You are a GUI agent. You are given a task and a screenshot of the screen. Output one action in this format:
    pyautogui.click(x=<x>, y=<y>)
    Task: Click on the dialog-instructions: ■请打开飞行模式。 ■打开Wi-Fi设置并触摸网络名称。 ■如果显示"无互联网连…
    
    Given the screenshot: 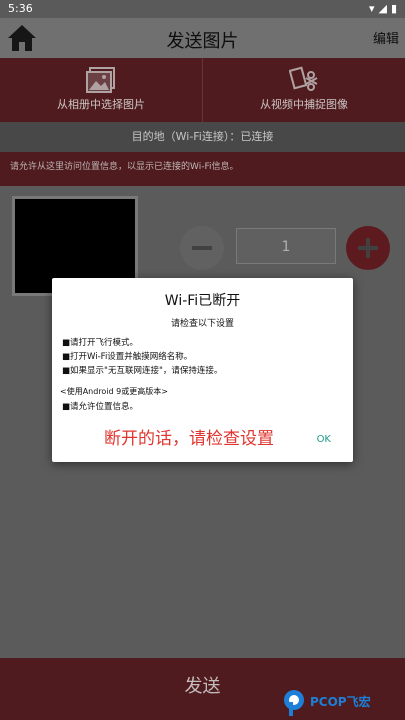 What is the action you would take?
    pyautogui.click(x=142, y=357)
    